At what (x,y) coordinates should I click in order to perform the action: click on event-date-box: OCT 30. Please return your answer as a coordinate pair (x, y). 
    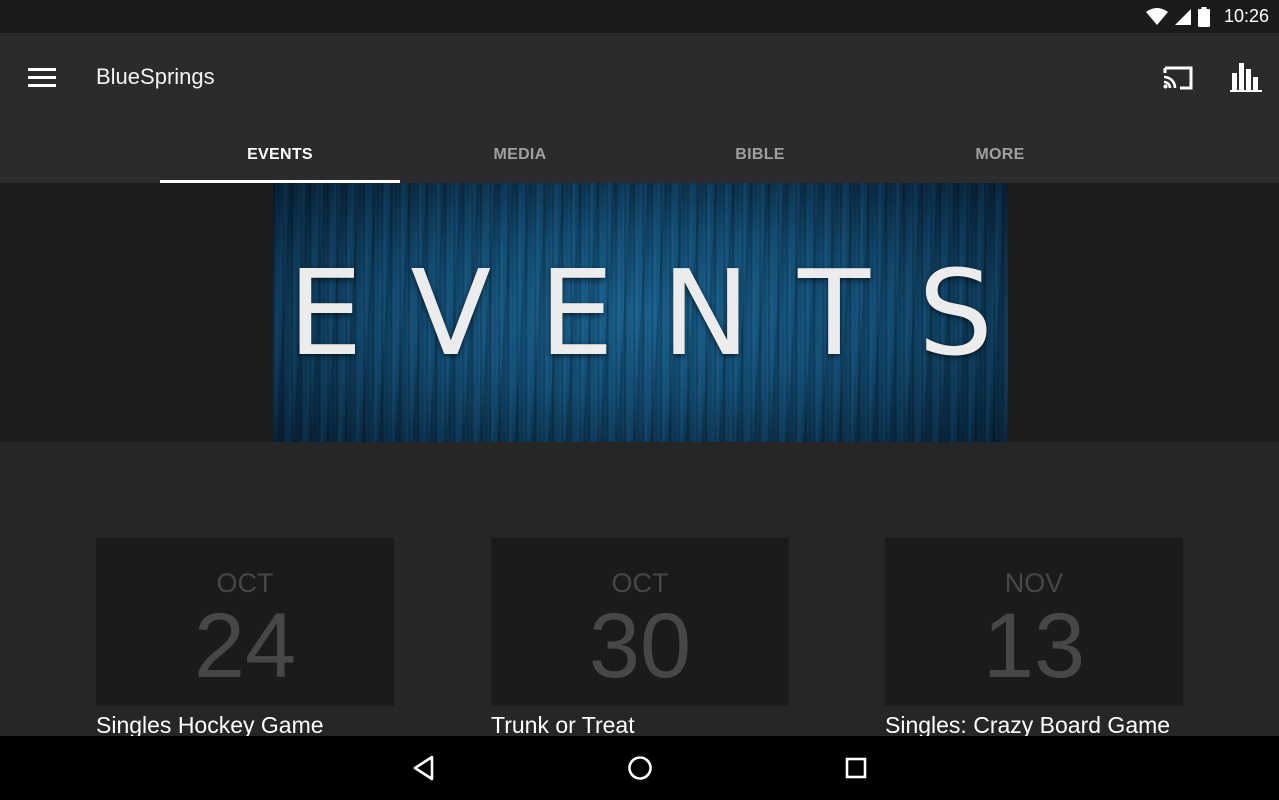
    Looking at the image, I should click on (640, 622).